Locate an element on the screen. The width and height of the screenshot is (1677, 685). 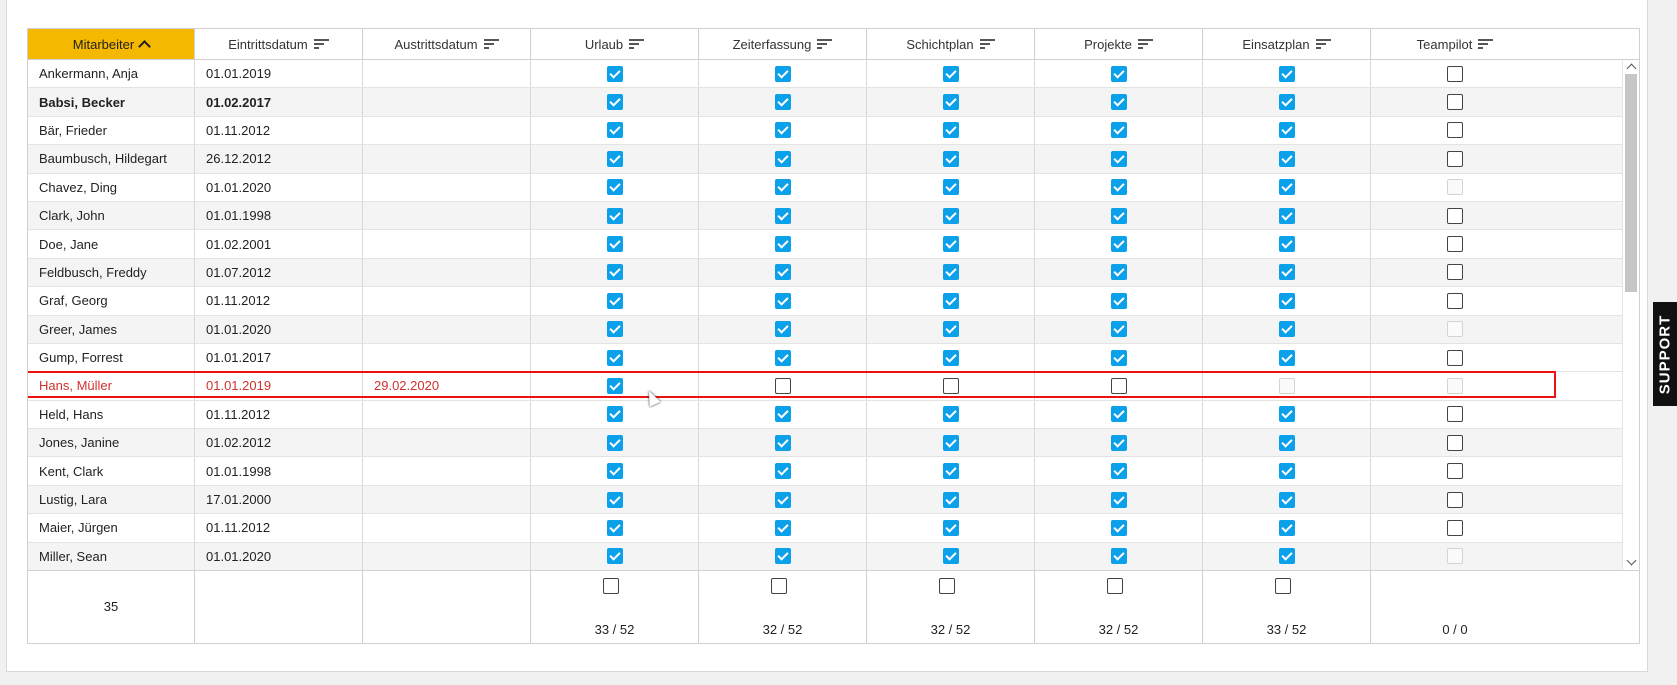
table-row: Gump, Forrest 01.01.2017 is located at coordinates (833, 358).